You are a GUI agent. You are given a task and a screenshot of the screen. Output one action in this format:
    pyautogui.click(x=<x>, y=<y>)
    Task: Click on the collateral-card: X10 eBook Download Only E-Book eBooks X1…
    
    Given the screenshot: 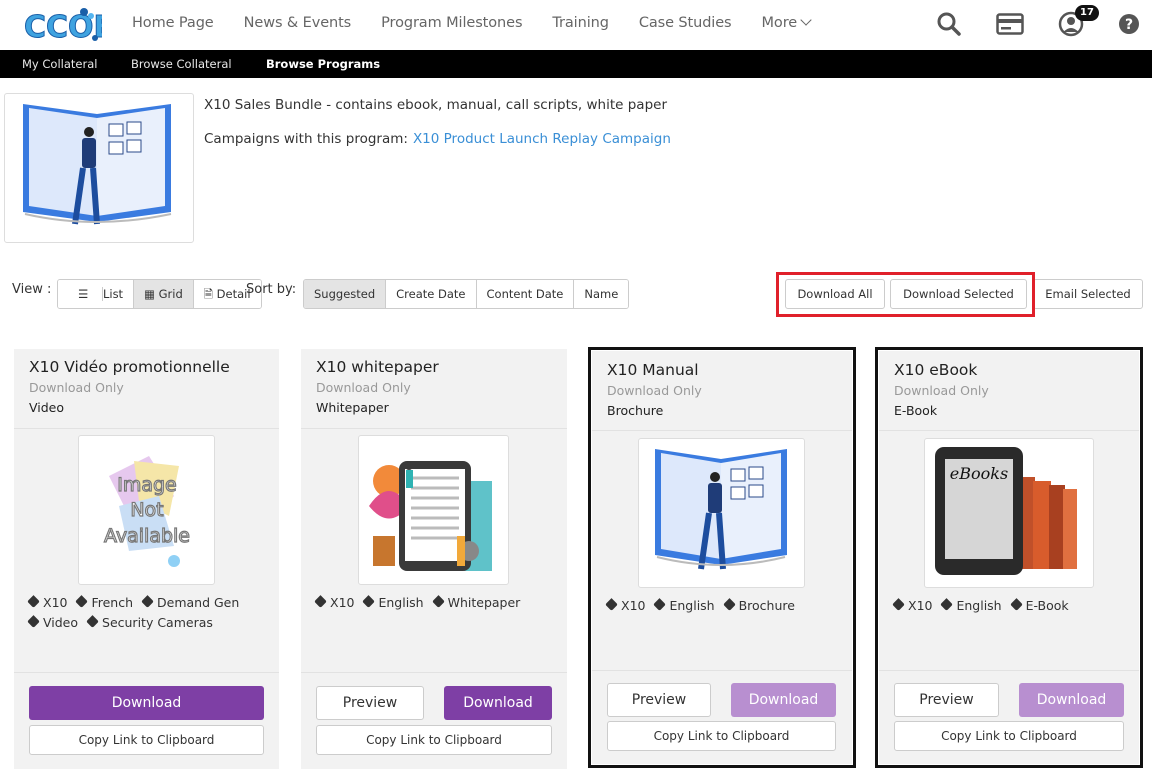 What is the action you would take?
    pyautogui.click(x=1009, y=557)
    